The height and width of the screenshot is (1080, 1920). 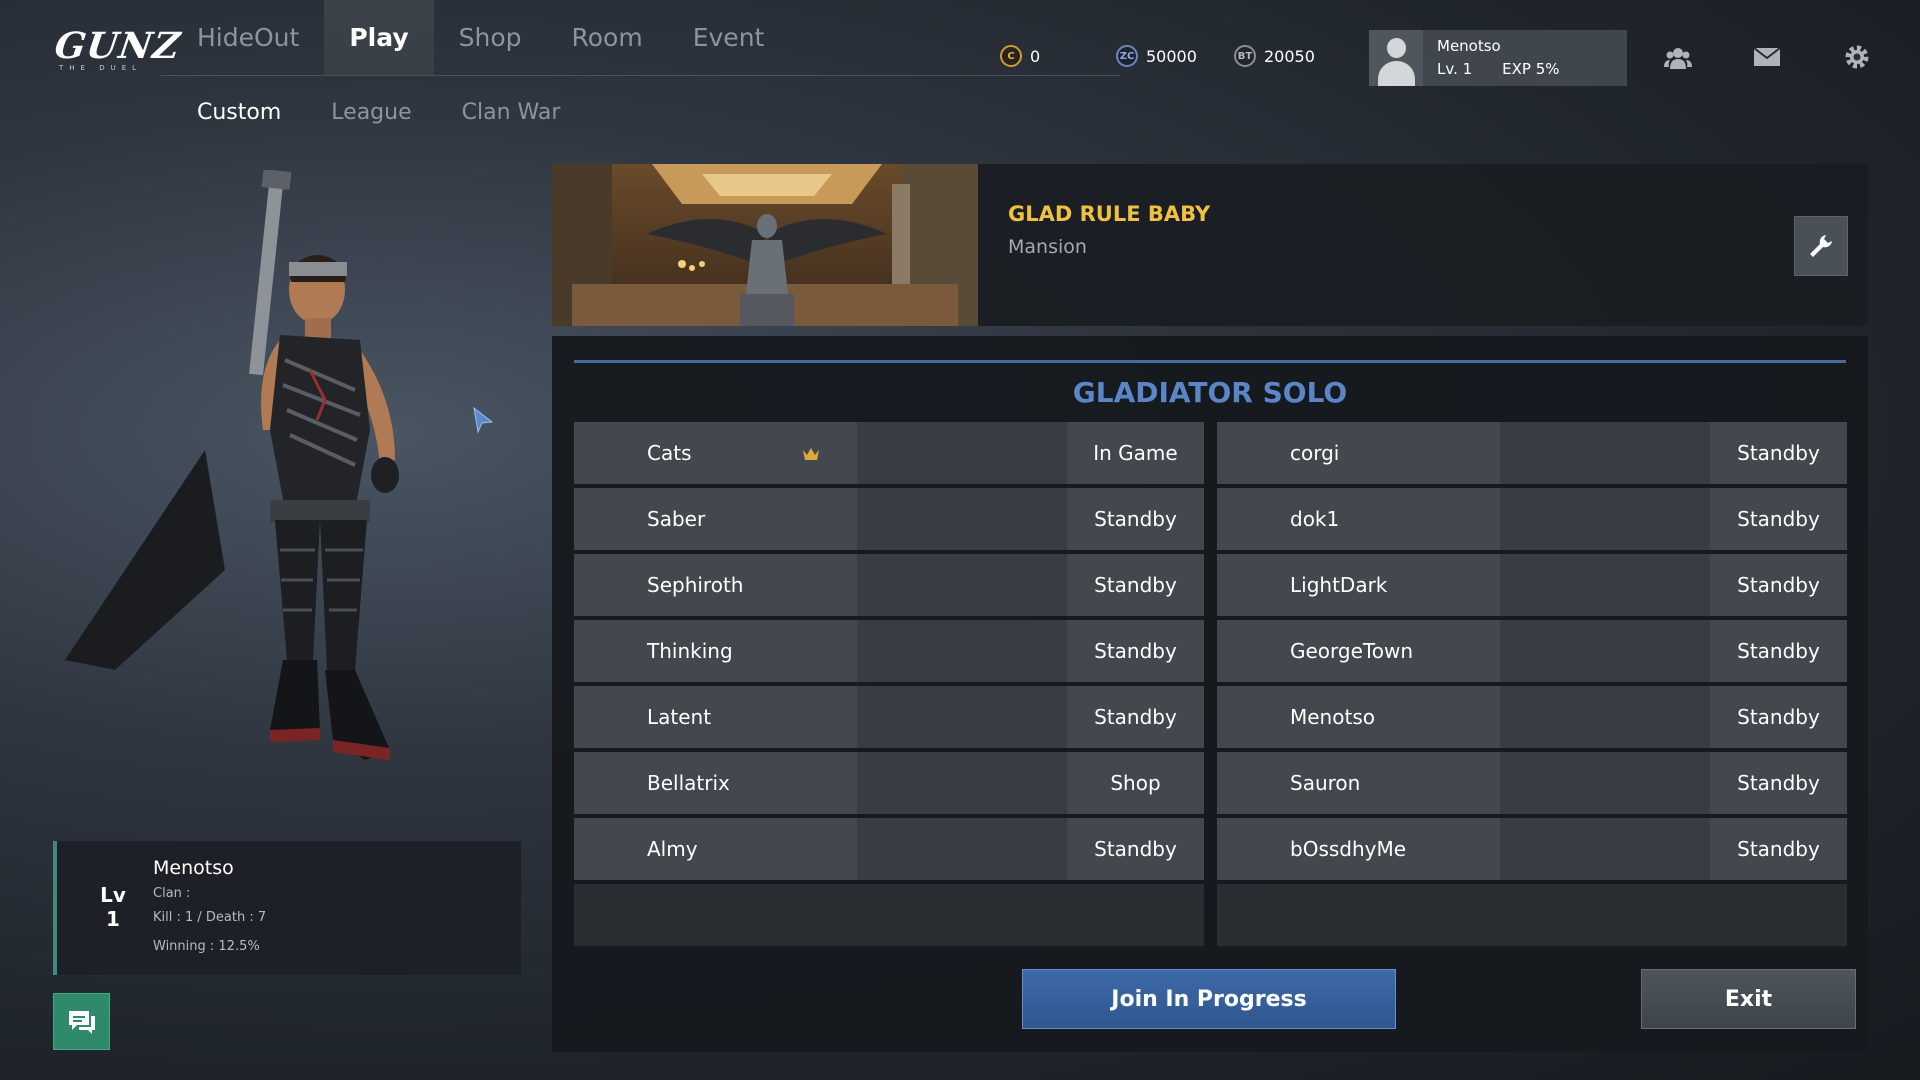 What do you see at coordinates (172, 893) in the screenshot?
I see `stats-clan: Clan :` at bounding box center [172, 893].